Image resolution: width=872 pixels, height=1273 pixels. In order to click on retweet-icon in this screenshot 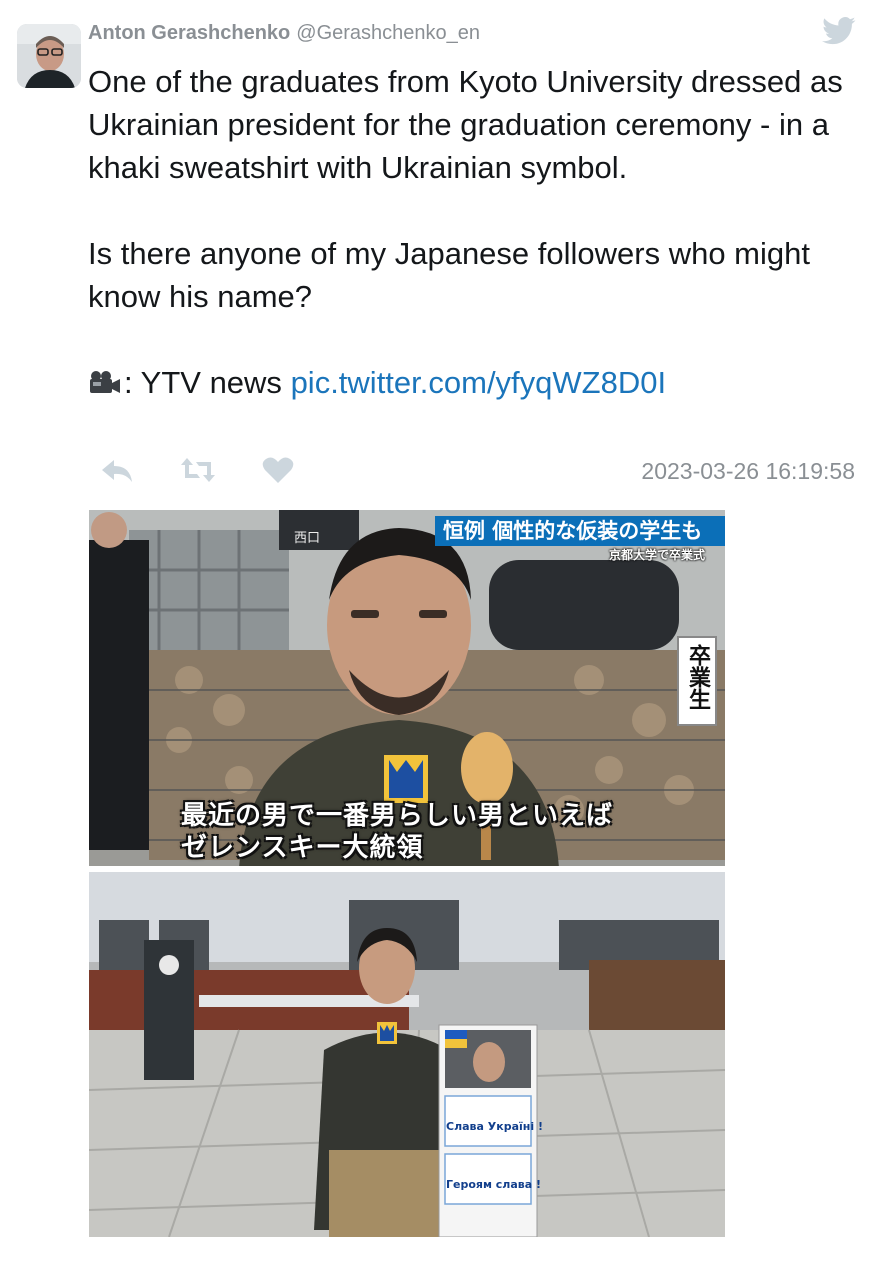, I will do `click(198, 470)`.